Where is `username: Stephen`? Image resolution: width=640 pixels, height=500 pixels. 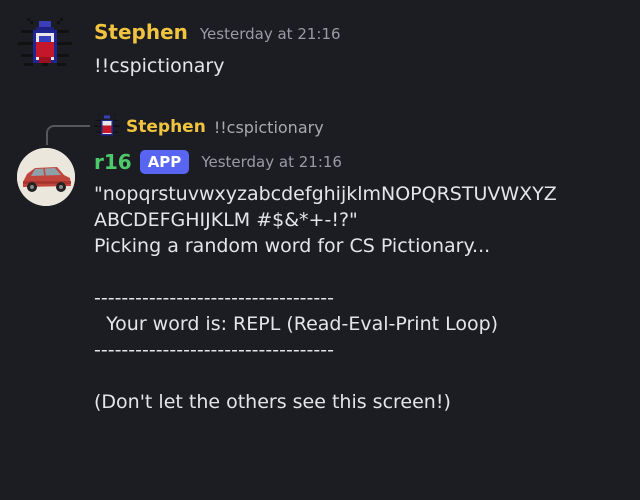 username: Stephen is located at coordinates (141, 32).